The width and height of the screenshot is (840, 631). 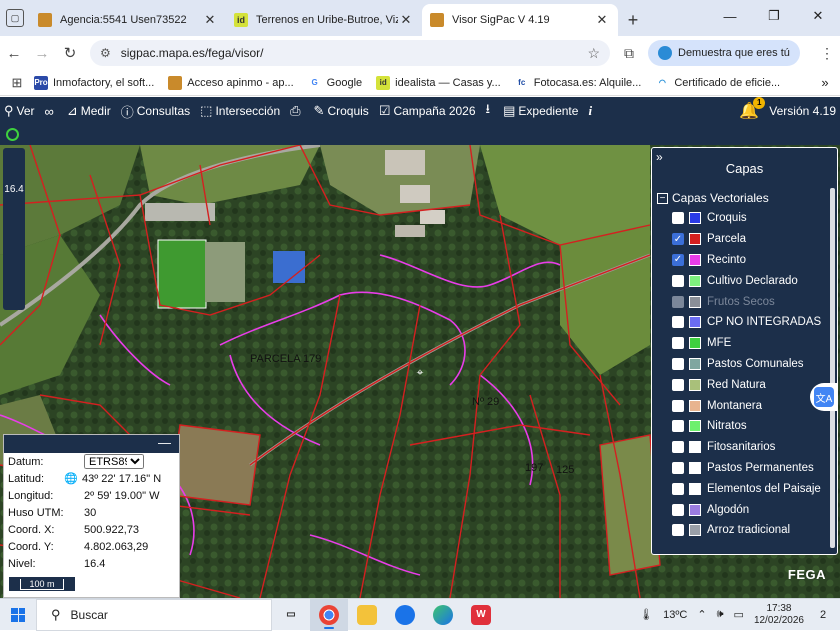 I want to click on search-placeholder: Buscar, so click(x=89, y=614).